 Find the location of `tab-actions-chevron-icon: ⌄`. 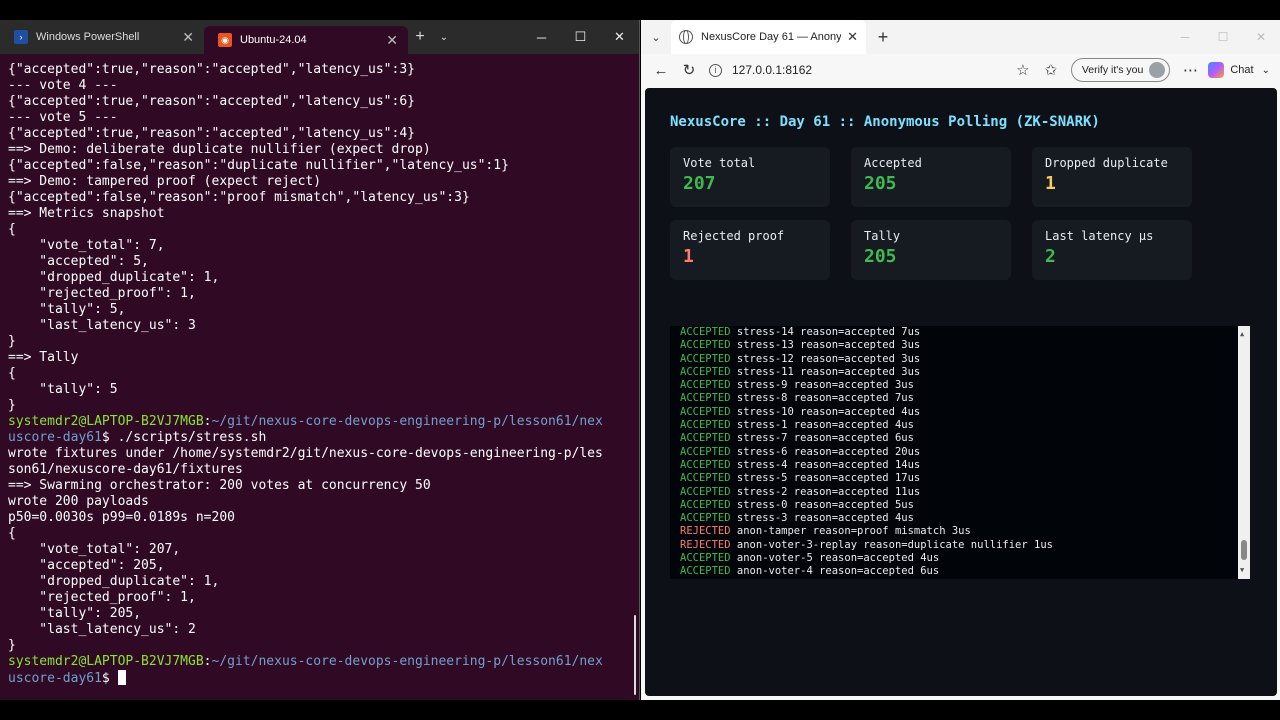

tab-actions-chevron-icon: ⌄ is located at coordinates (656, 37).